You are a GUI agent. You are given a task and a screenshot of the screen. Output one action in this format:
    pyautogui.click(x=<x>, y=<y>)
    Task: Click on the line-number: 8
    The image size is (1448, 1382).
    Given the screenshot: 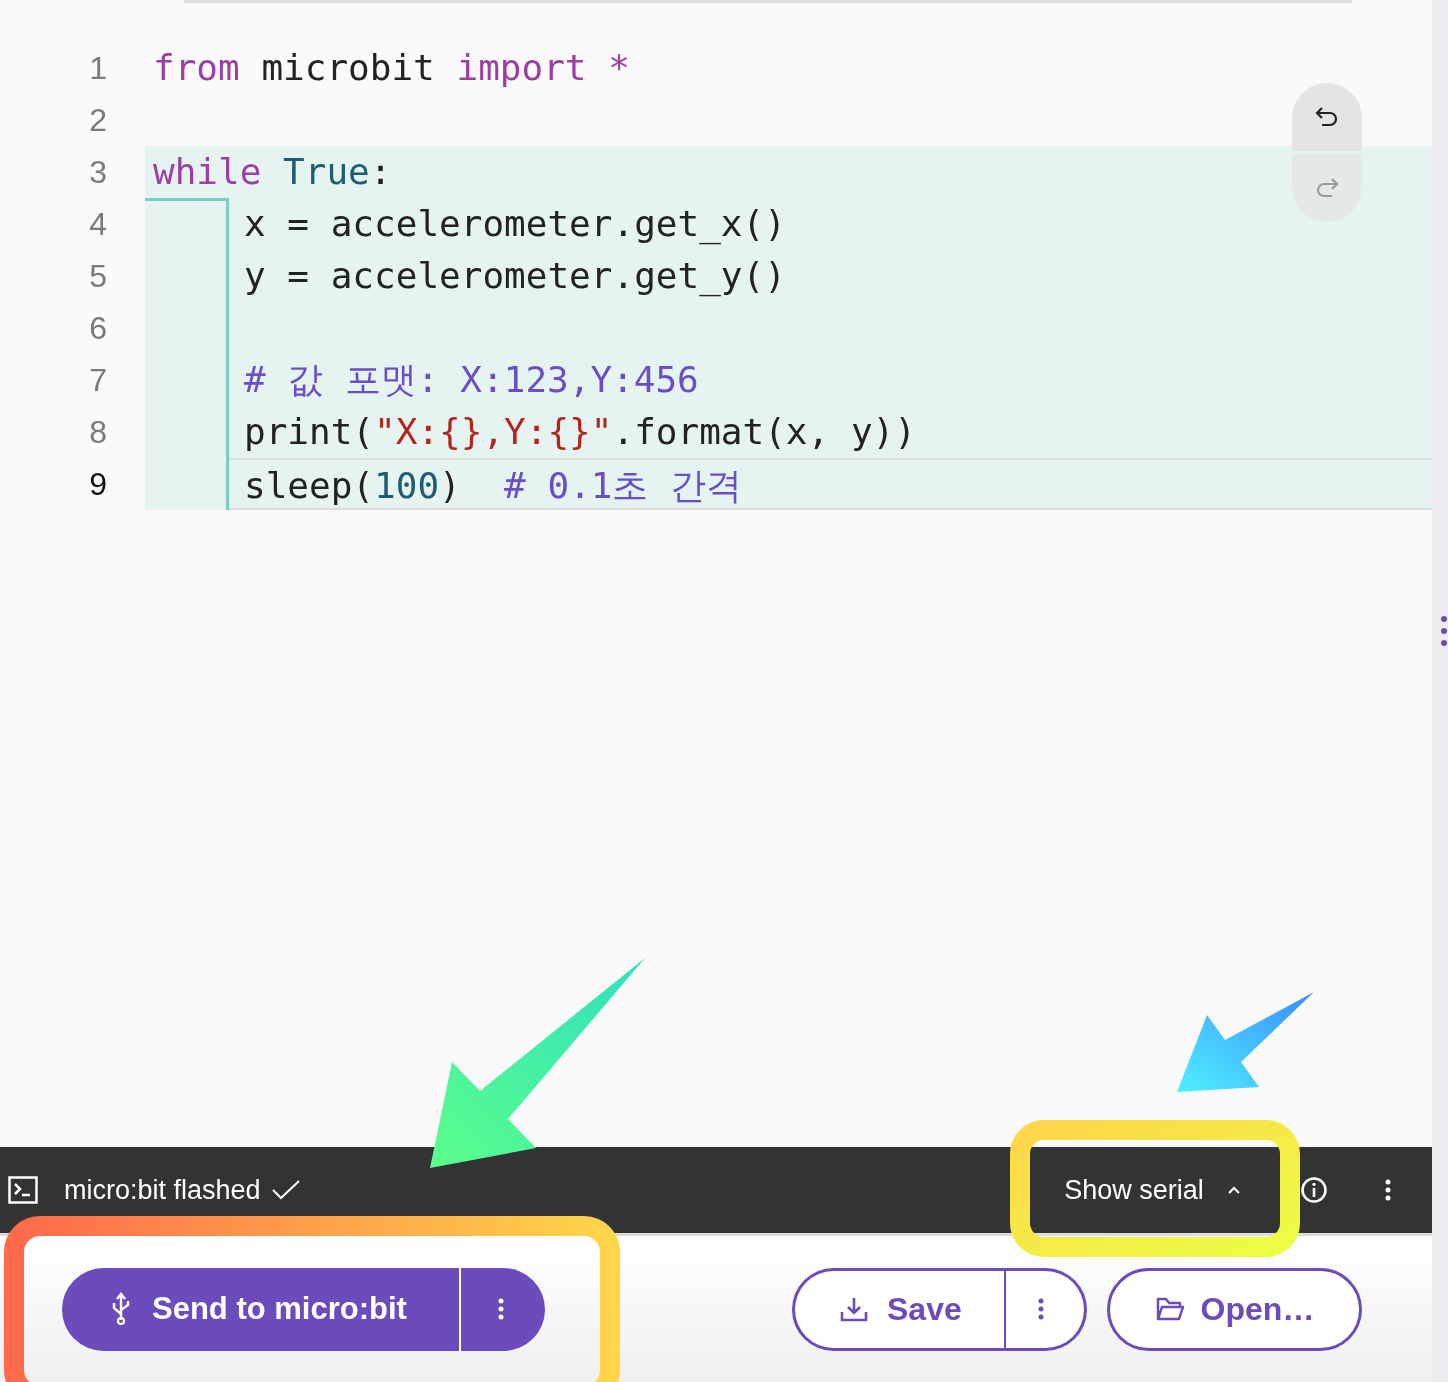 What is the action you would take?
    pyautogui.click(x=98, y=432)
    